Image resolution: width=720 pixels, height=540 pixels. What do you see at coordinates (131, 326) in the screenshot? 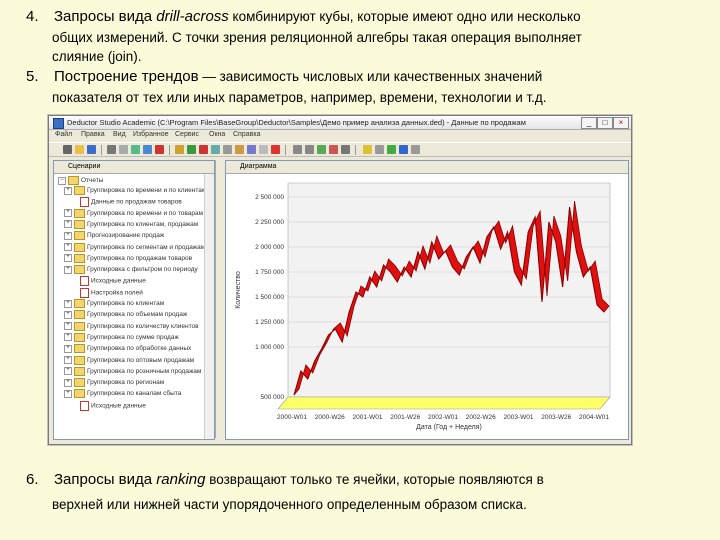
I see `tree-folder-item: + Группировка по количеству клиентов` at bounding box center [131, 326].